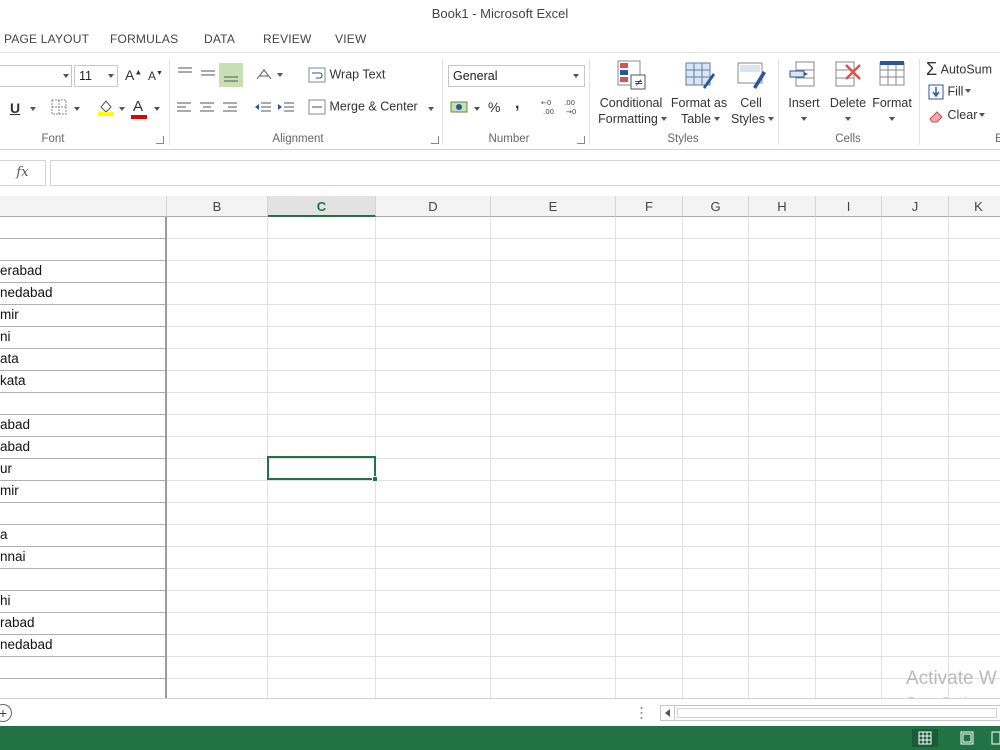  I want to click on tab-data: DATA, so click(219, 39).